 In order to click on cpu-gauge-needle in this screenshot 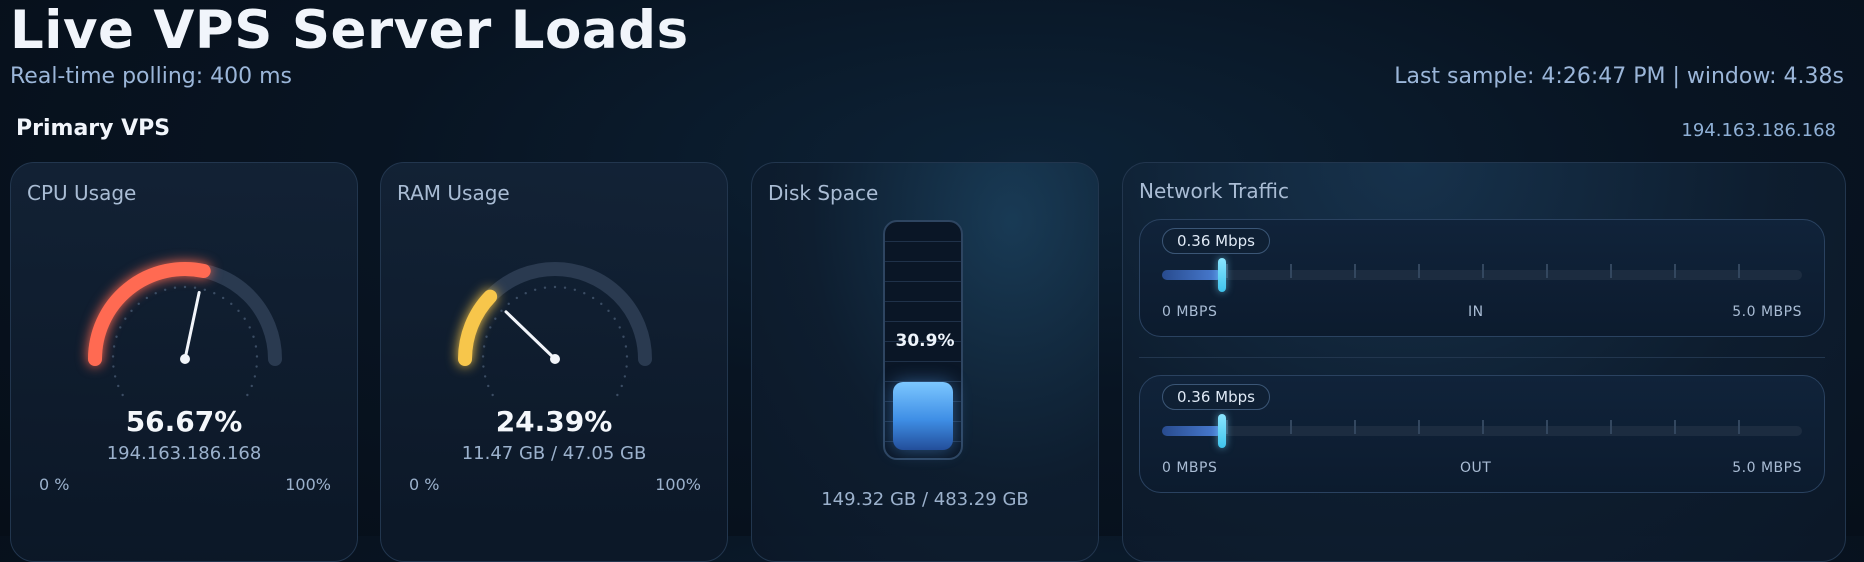, I will do `click(192, 325)`.